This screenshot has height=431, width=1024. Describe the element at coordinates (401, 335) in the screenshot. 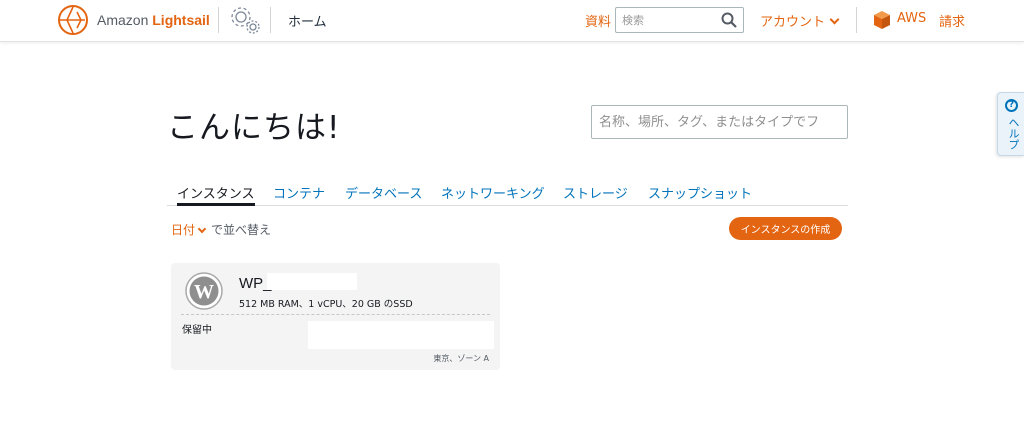

I see `redacted-ip` at that location.